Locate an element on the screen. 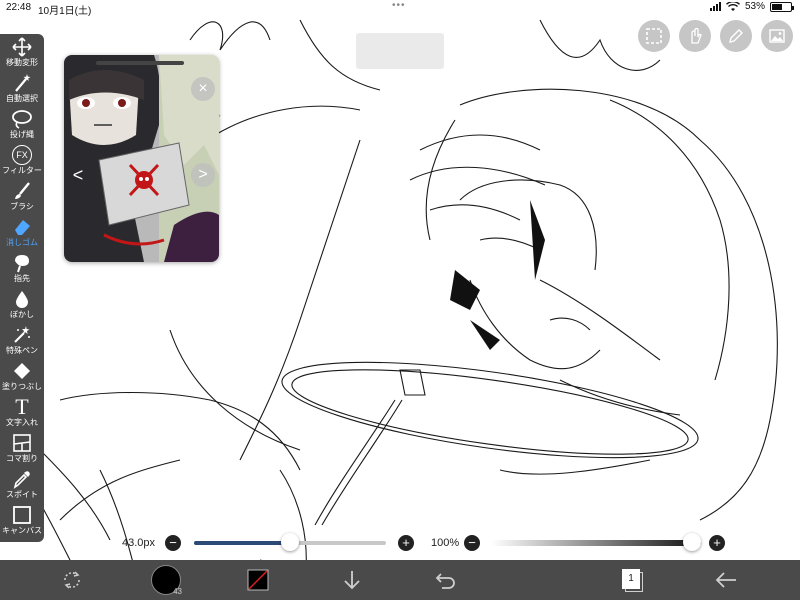 This screenshot has height=600, width=800. tool-canvas: キャンバス is located at coordinates (22, 522).